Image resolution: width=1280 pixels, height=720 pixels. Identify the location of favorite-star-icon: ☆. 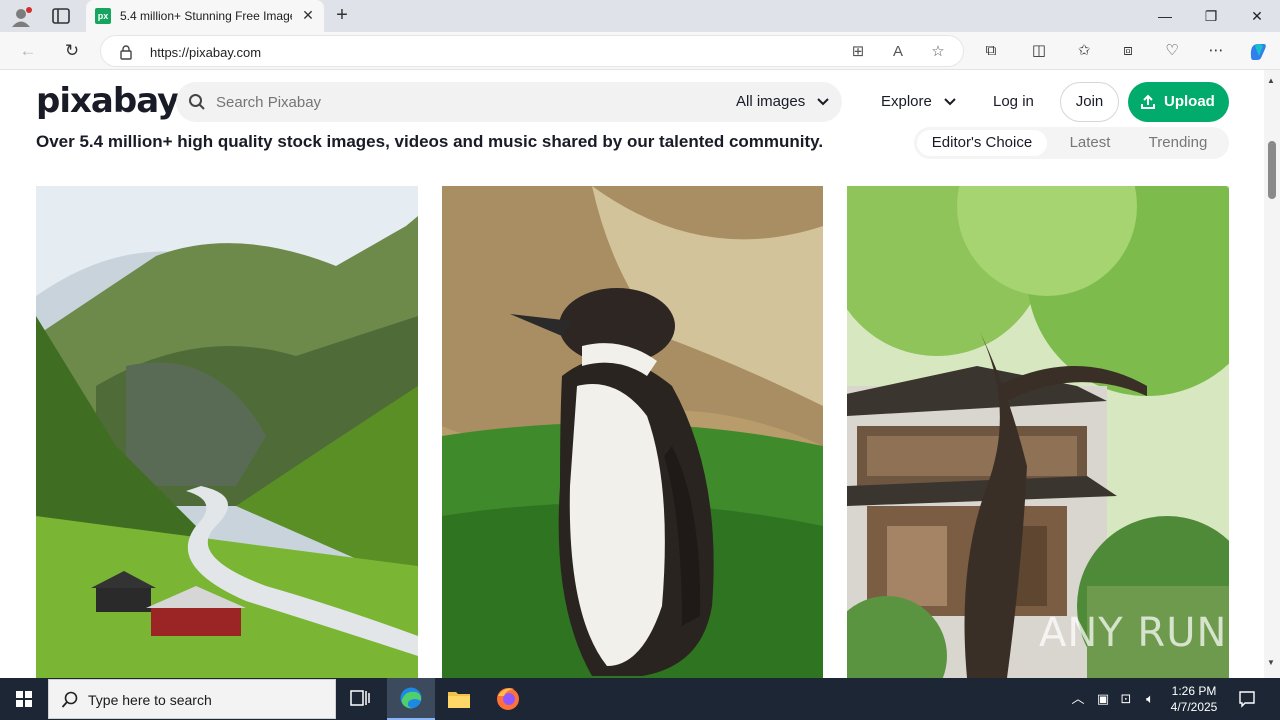
(938, 52).